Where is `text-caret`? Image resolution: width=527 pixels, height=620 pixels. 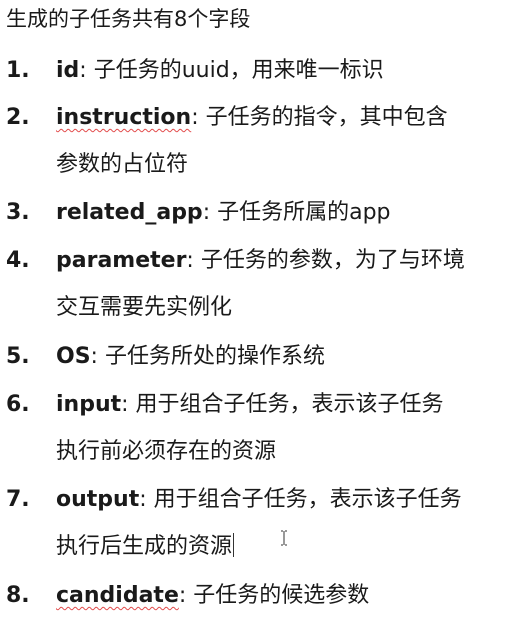
text-caret is located at coordinates (234, 545).